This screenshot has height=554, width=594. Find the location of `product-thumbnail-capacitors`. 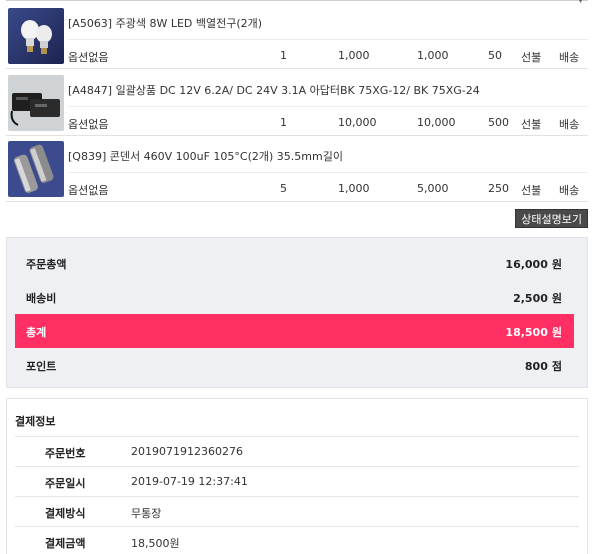

product-thumbnail-capacitors is located at coordinates (36, 169).